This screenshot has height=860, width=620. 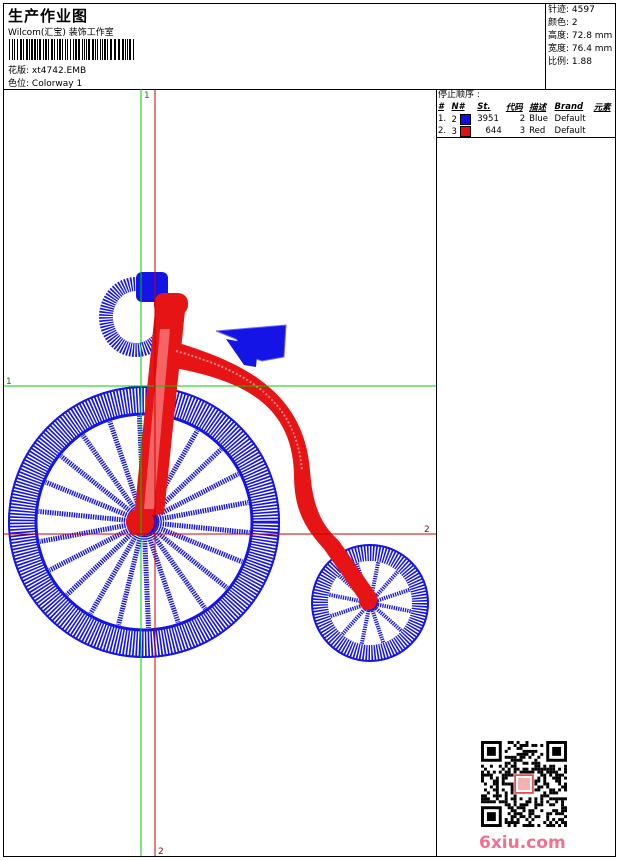 What do you see at coordinates (274, 475) in the screenshot?
I see `frame-backbone` at bounding box center [274, 475].